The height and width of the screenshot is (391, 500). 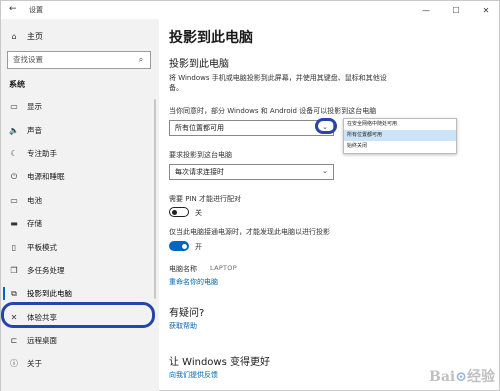 I want to click on request-dropdown: 每次请求连接时 ⌄, so click(x=251, y=172).